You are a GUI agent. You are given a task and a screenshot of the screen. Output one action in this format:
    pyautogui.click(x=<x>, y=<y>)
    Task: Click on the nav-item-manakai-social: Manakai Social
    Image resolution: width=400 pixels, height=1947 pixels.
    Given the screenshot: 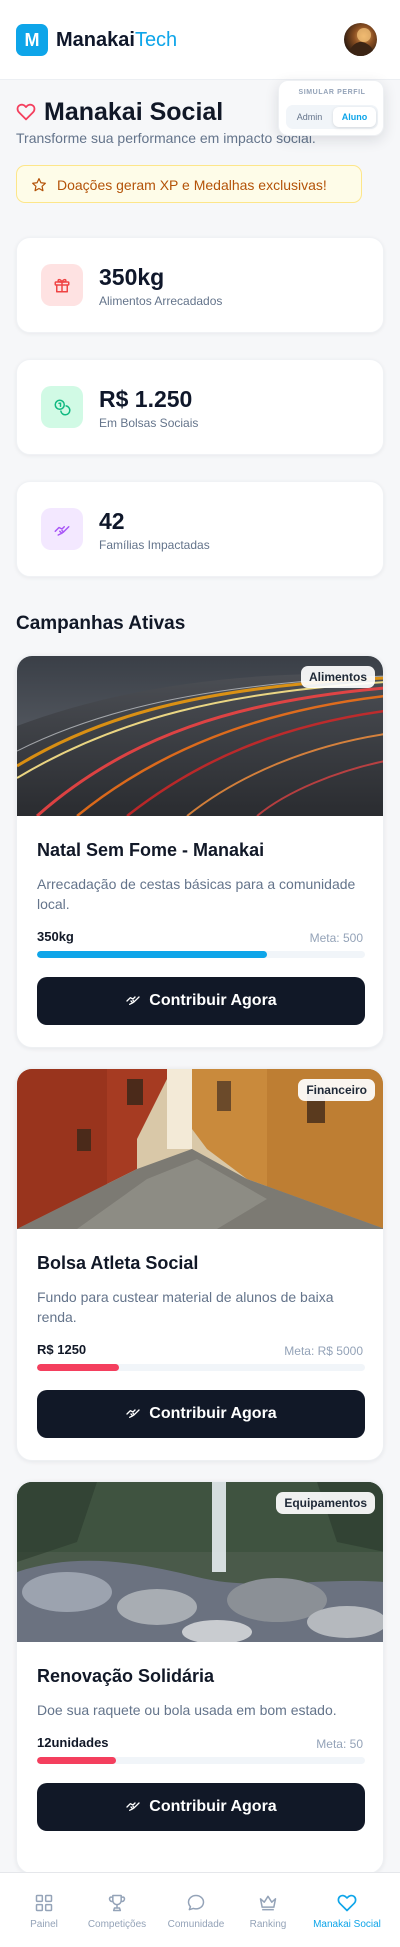 What is the action you would take?
    pyautogui.click(x=347, y=1910)
    